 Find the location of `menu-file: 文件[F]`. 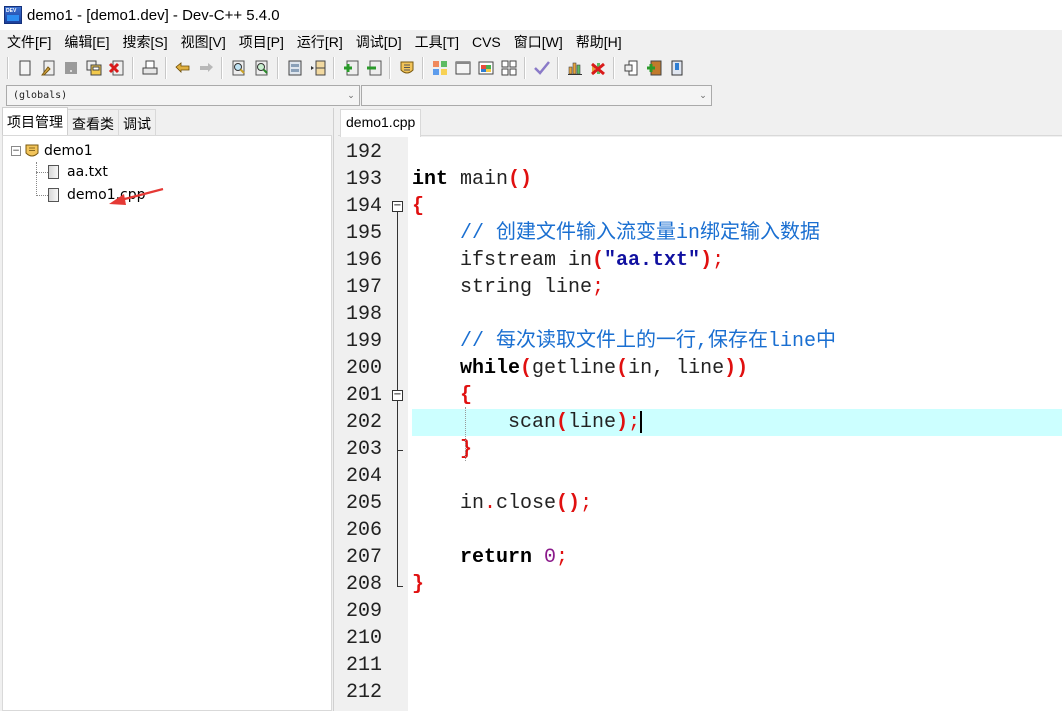

menu-file: 文件[F] is located at coordinates (29, 42).